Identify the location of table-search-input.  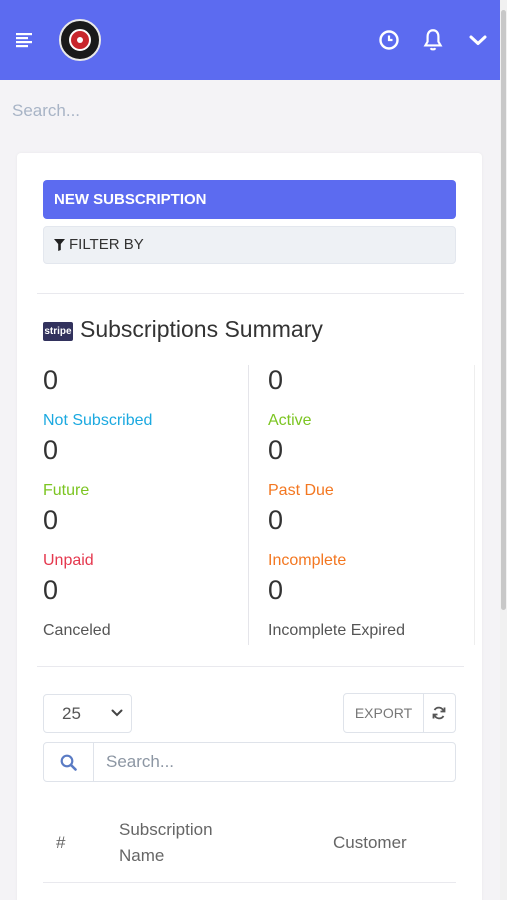
(274, 762).